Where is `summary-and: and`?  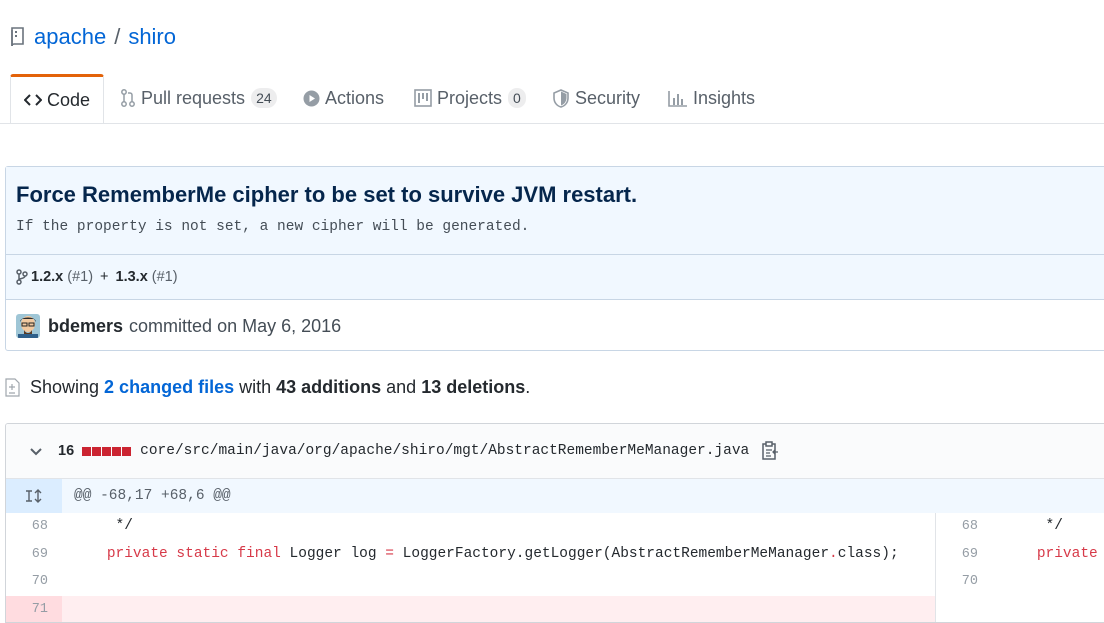
summary-and: and is located at coordinates (401, 387).